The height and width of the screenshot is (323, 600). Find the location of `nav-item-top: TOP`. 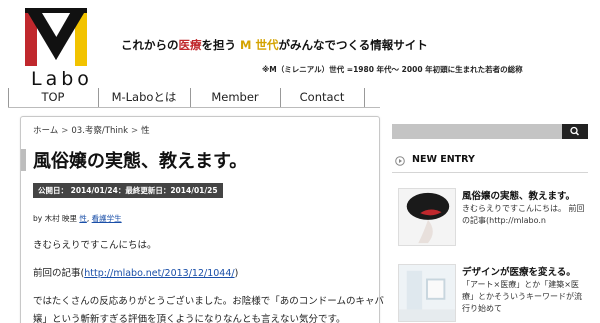

nav-item-top: TOP is located at coordinates (53, 98).